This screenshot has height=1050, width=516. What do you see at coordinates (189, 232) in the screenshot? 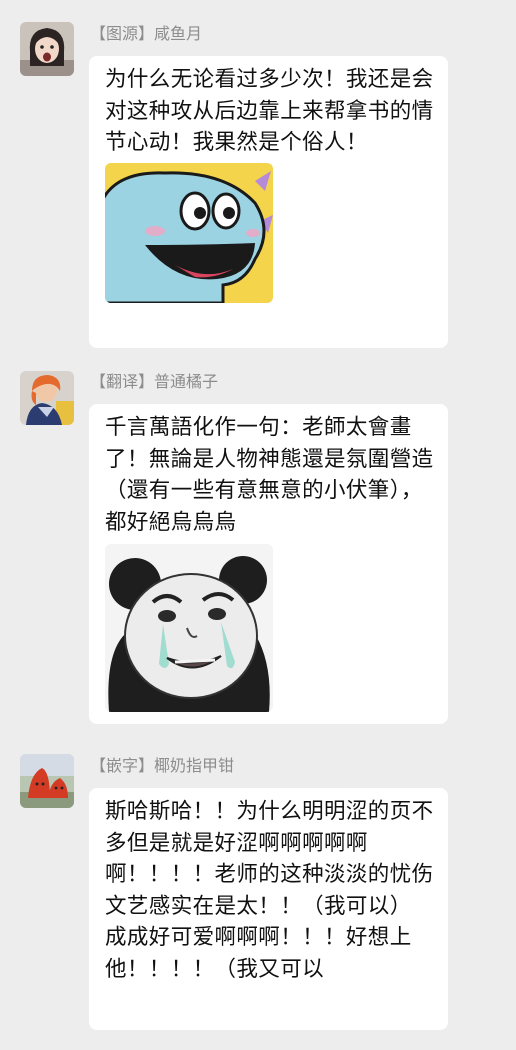
I see `blue-creature-sticker` at bounding box center [189, 232].